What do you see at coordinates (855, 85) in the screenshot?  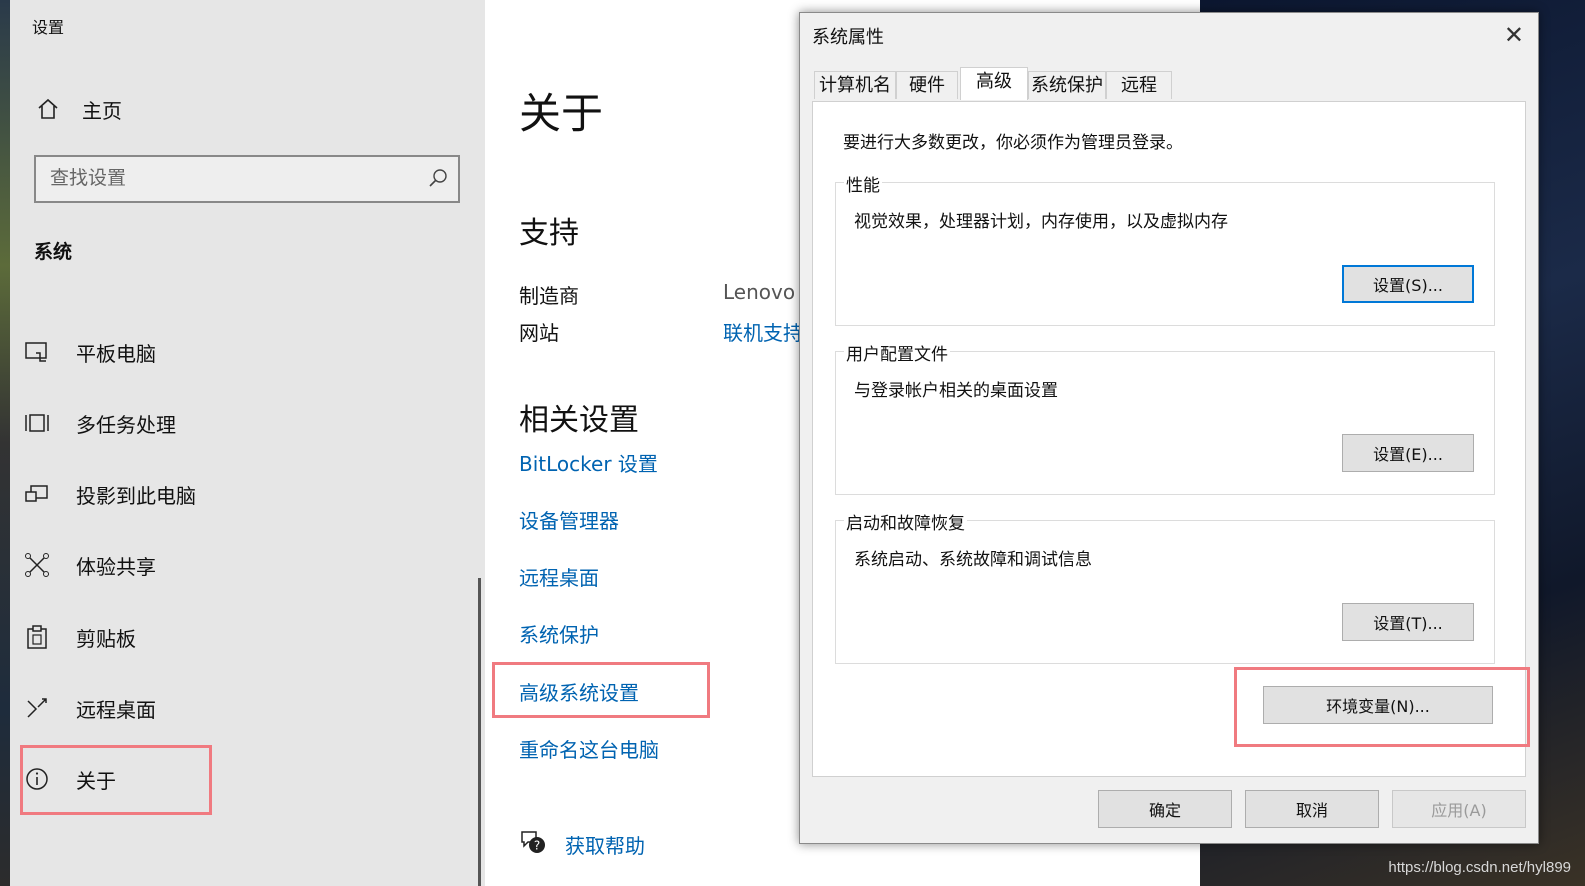 I see `tab-computer-name: 计算机名` at bounding box center [855, 85].